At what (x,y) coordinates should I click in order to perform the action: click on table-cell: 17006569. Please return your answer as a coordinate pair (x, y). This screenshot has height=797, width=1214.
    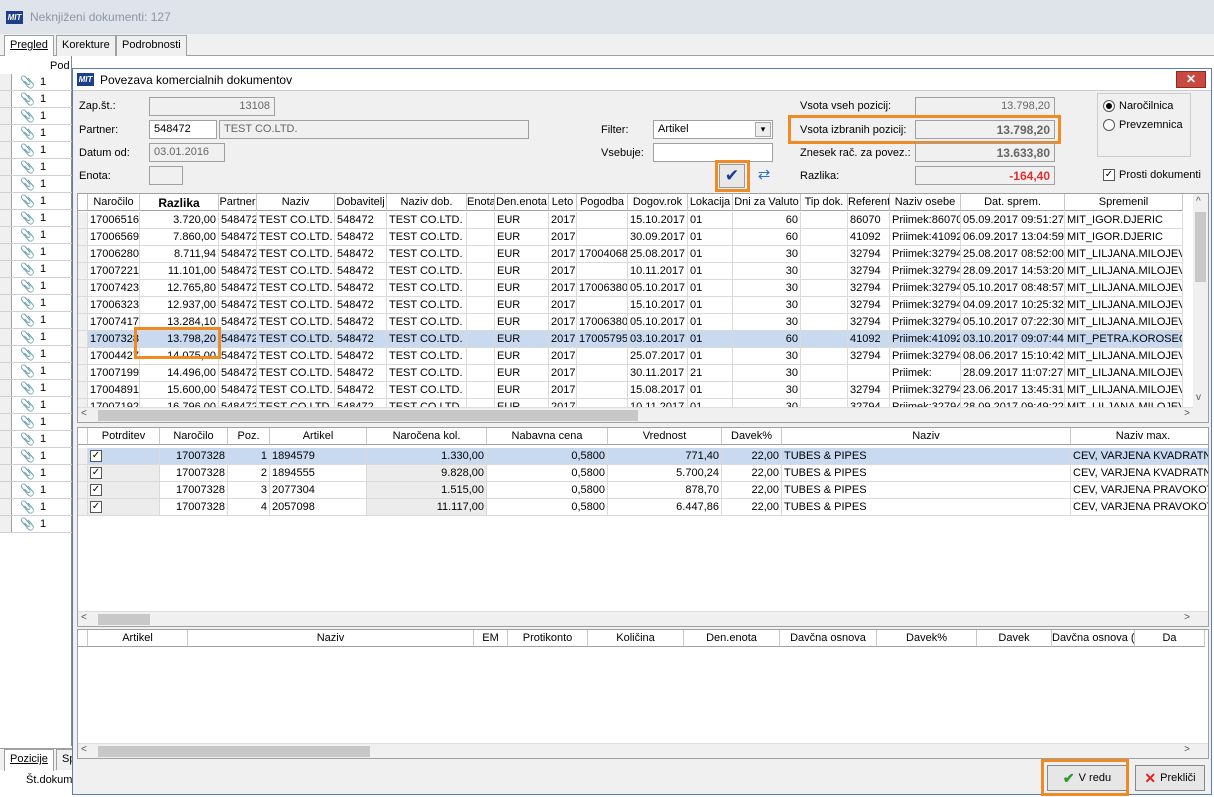
    Looking at the image, I should click on (114, 237).